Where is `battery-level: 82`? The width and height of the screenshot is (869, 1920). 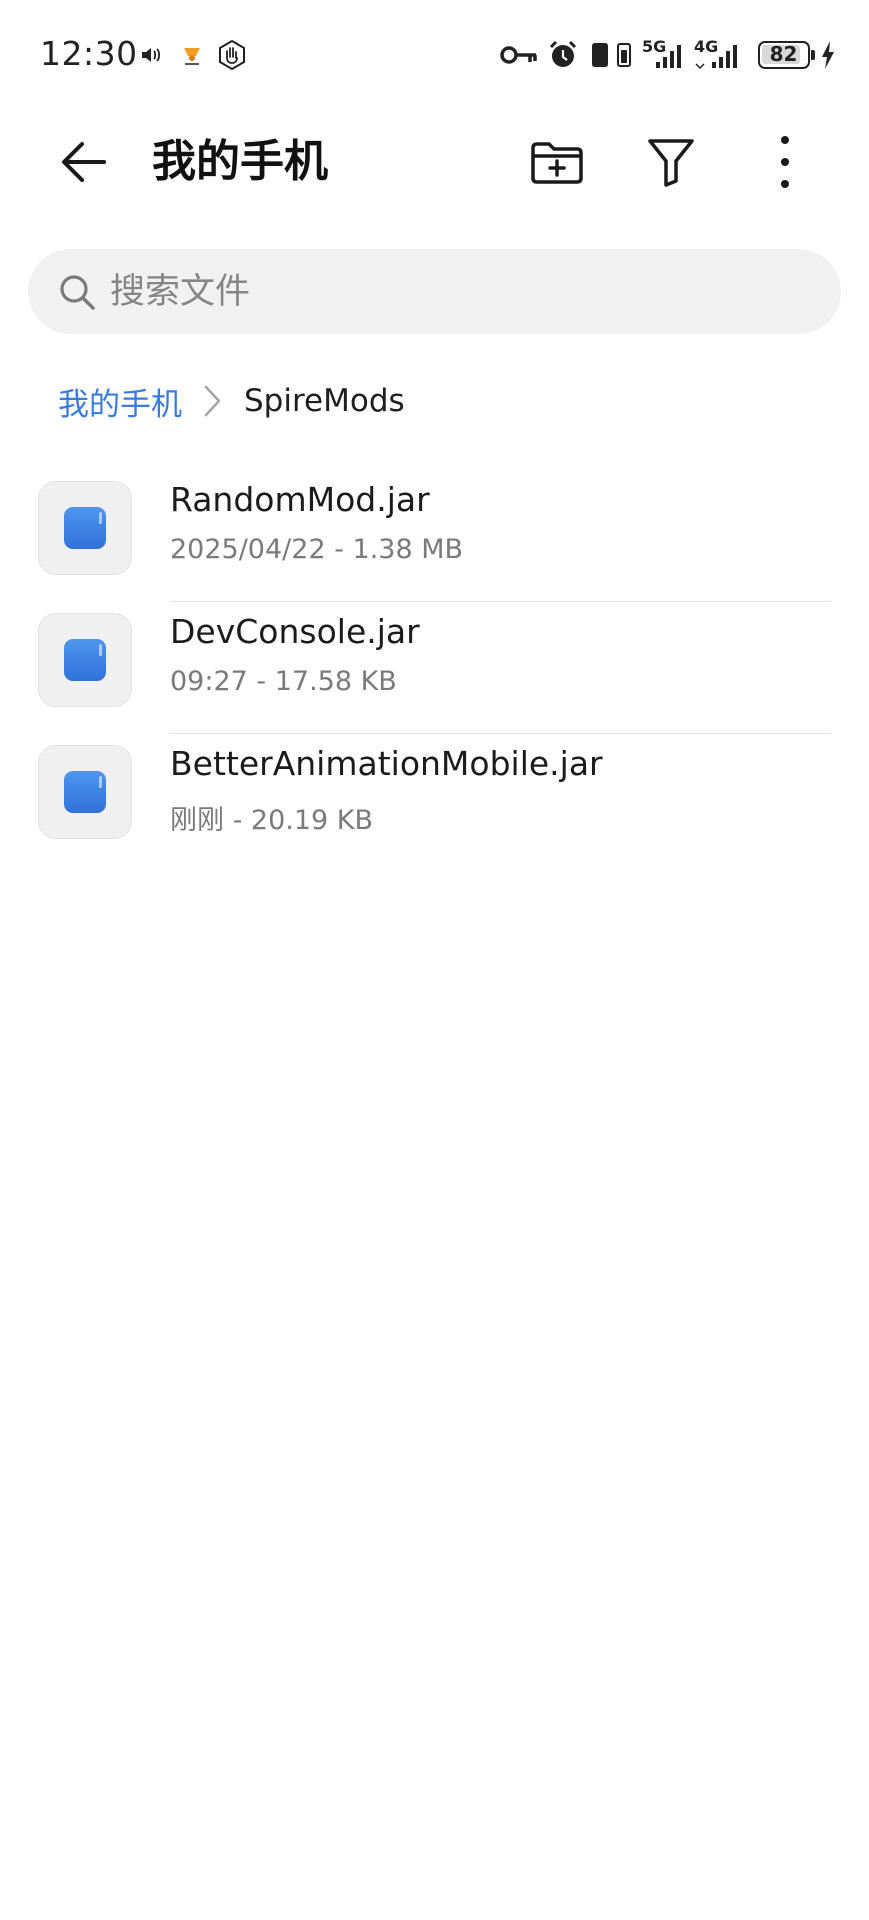
battery-level: 82 is located at coordinates (783, 54).